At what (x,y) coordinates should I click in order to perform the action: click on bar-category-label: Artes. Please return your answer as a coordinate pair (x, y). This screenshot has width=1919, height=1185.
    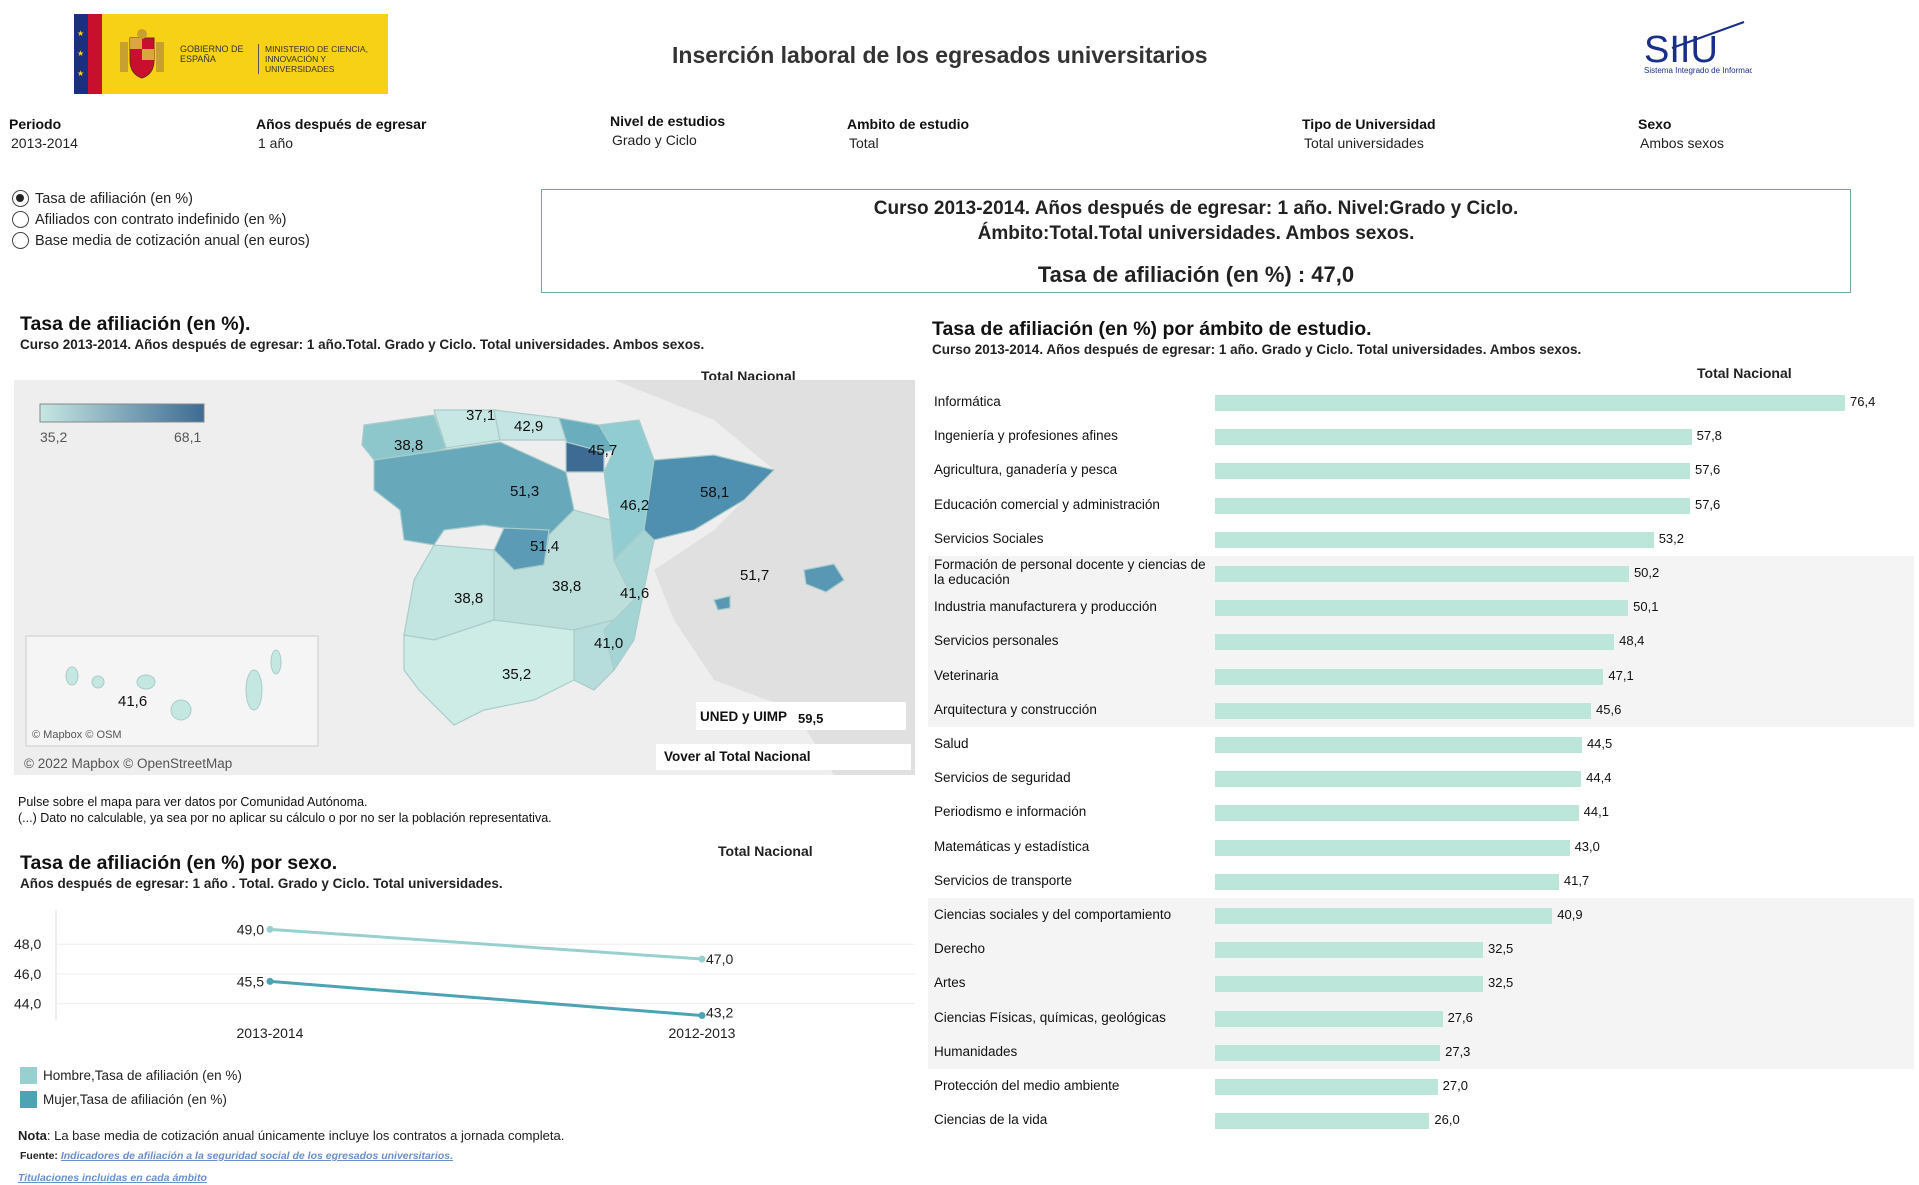
    Looking at the image, I should click on (950, 983).